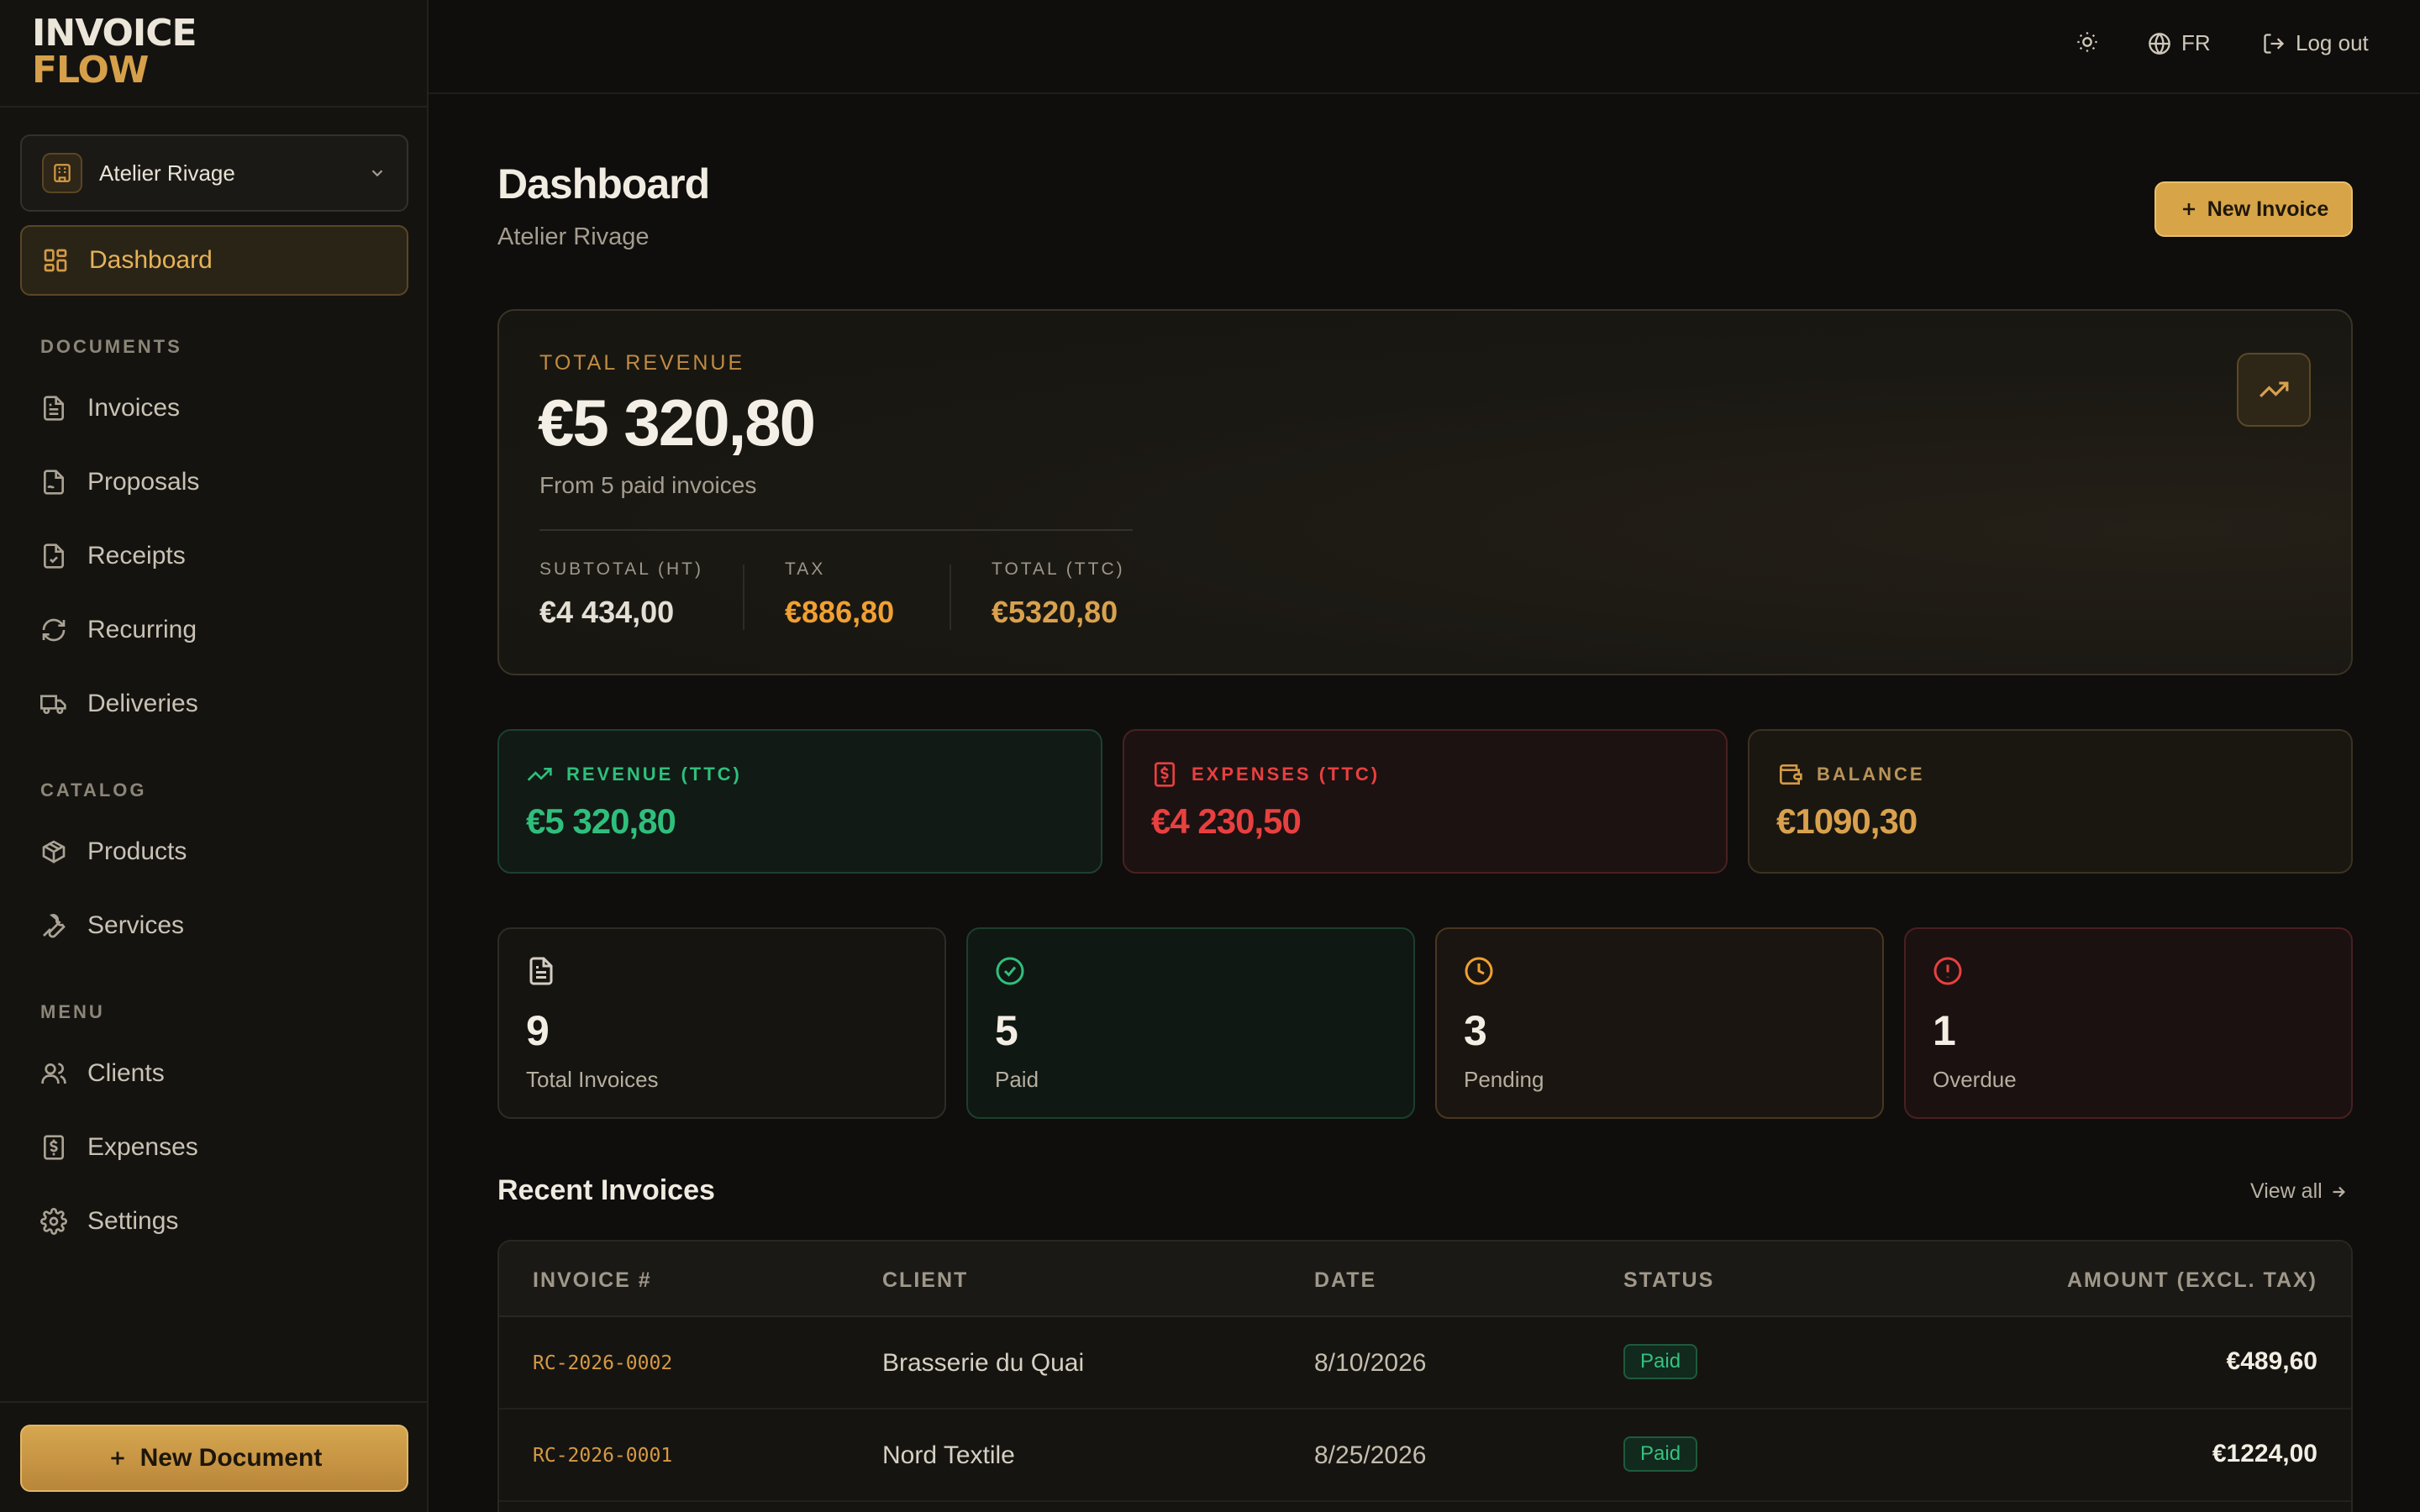 The image size is (2420, 1512). Describe the element at coordinates (1944, 1030) in the screenshot. I see `stat-value: 1` at that location.